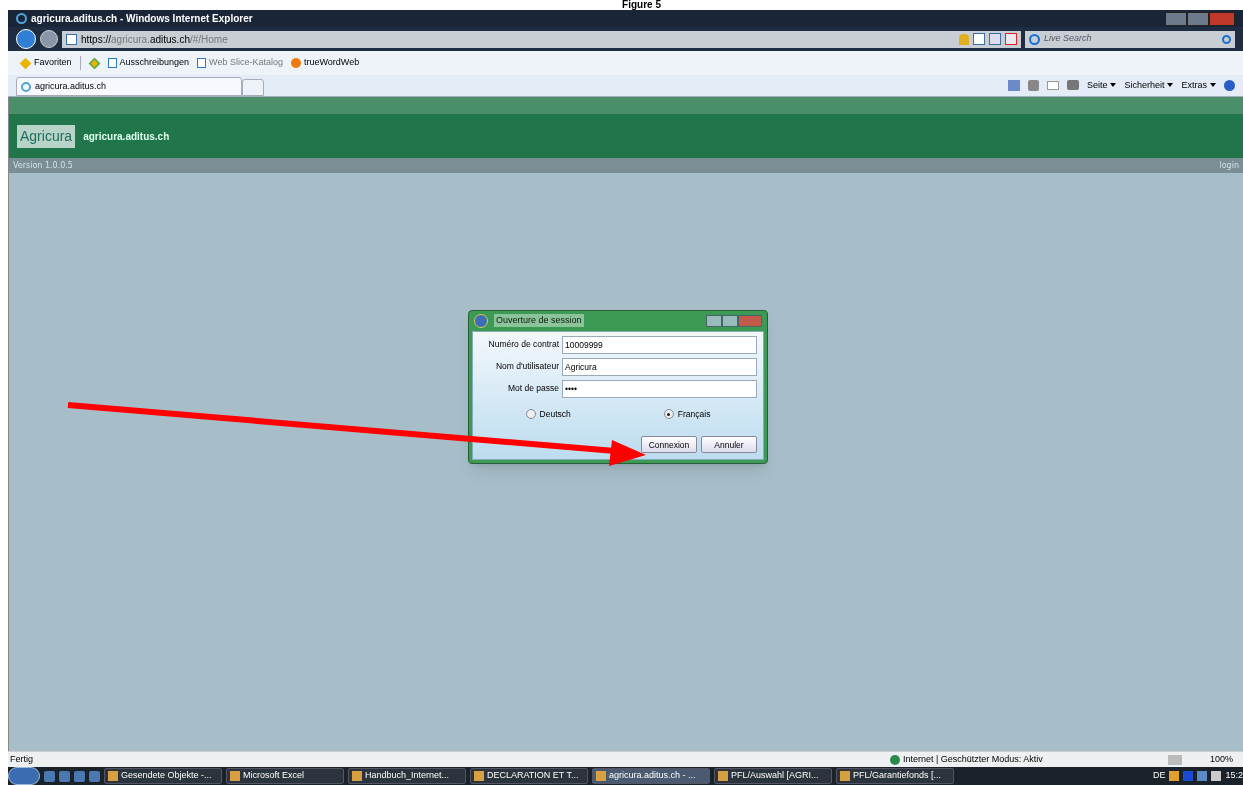  Describe the element at coordinates (46, 63) in the screenshot. I see `favorites-link: Favoriten` at that location.